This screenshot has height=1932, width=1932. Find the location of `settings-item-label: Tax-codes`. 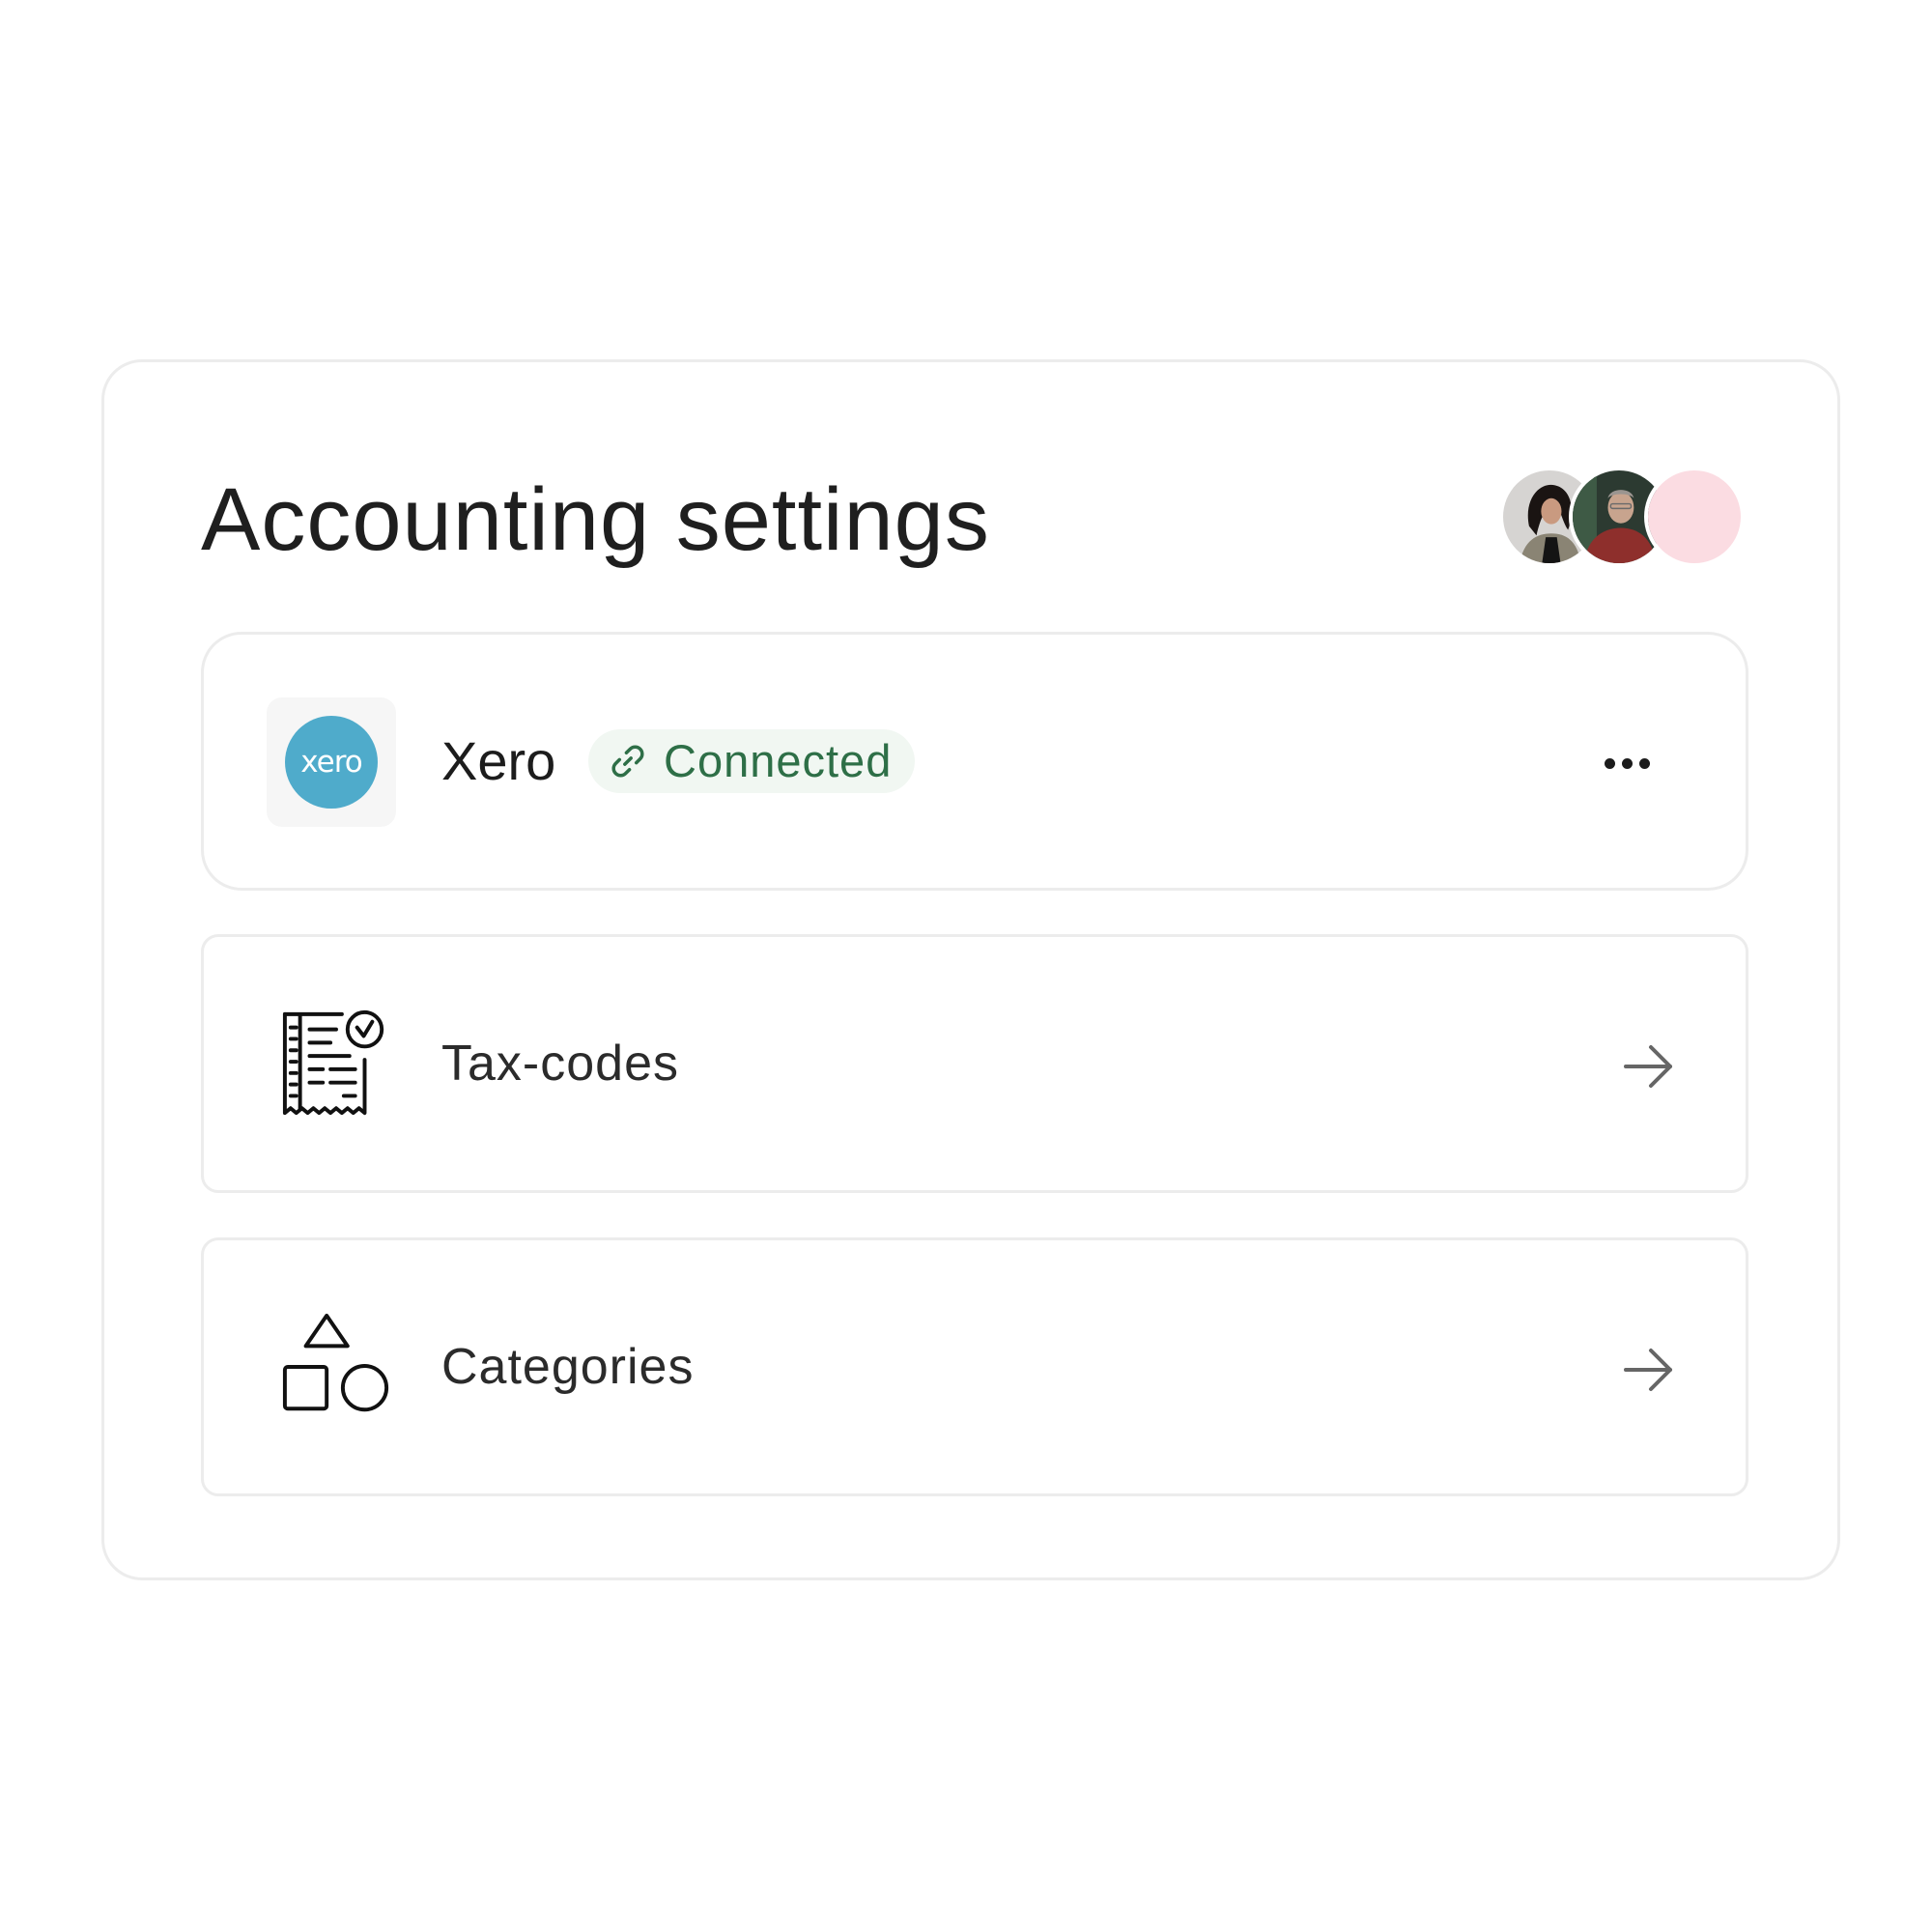

settings-item-label: Tax-codes is located at coordinates (560, 1064).